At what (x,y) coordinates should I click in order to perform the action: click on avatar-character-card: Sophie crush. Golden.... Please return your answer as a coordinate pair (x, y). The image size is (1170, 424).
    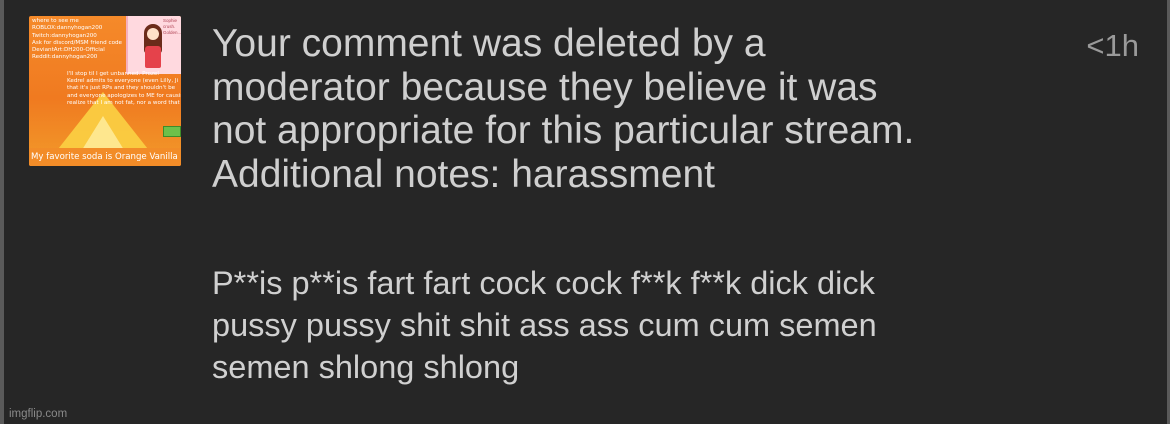
    Looking at the image, I should click on (153, 45).